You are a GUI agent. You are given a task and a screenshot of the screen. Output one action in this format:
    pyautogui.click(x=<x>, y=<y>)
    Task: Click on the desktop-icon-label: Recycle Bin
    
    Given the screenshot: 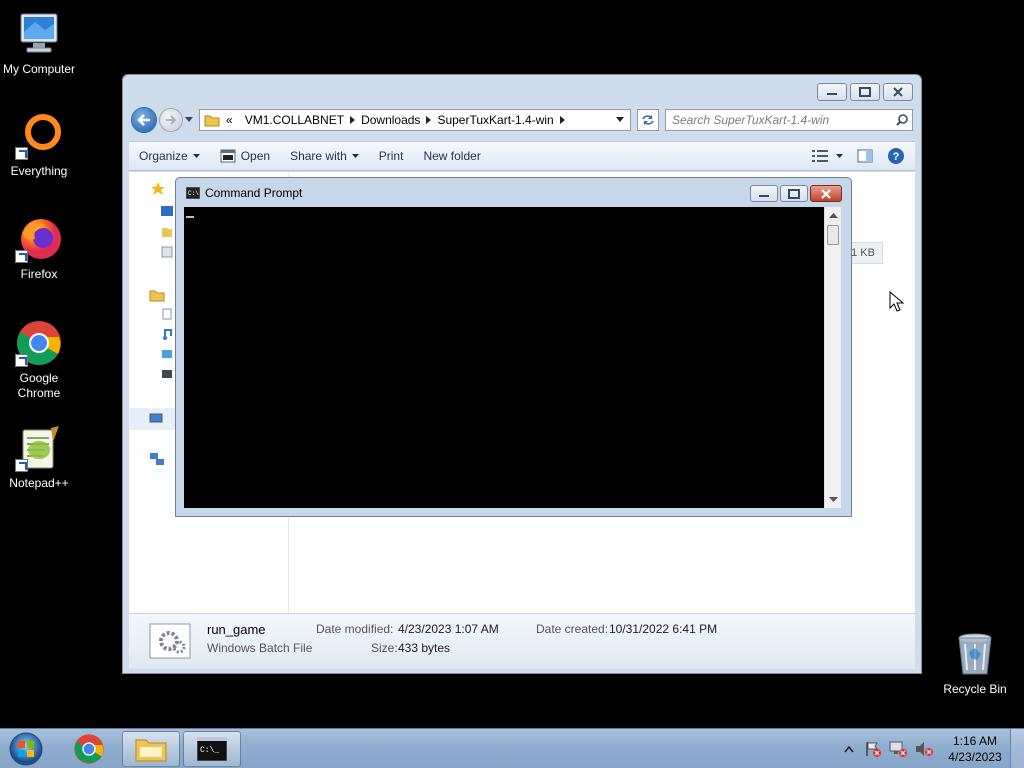 What is the action you would take?
    pyautogui.click(x=975, y=689)
    